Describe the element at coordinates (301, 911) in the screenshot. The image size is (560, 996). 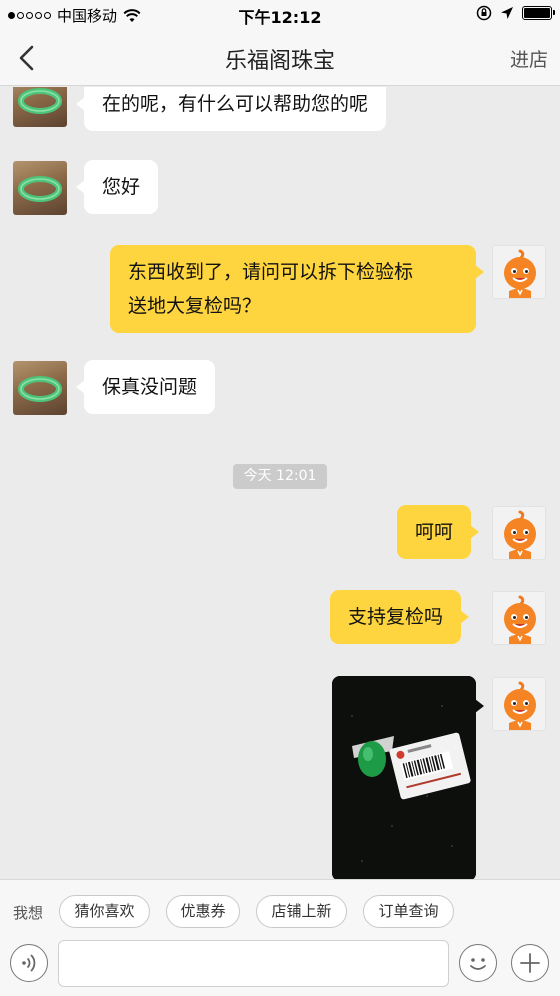
I see `chip-new-arrivals: 店铺上新` at that location.